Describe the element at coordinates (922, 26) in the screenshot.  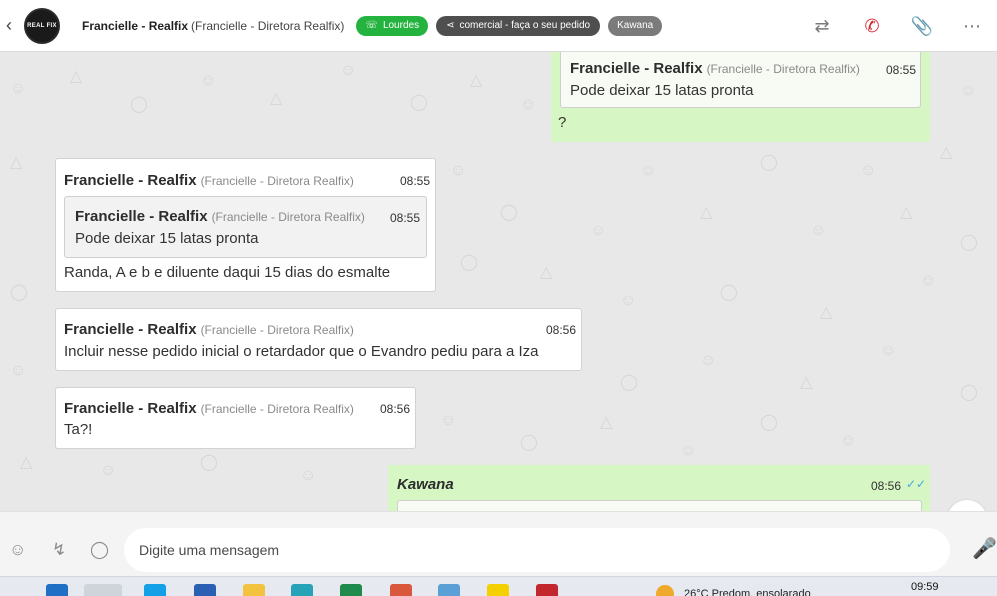
I see `attach-icon: 📎` at that location.